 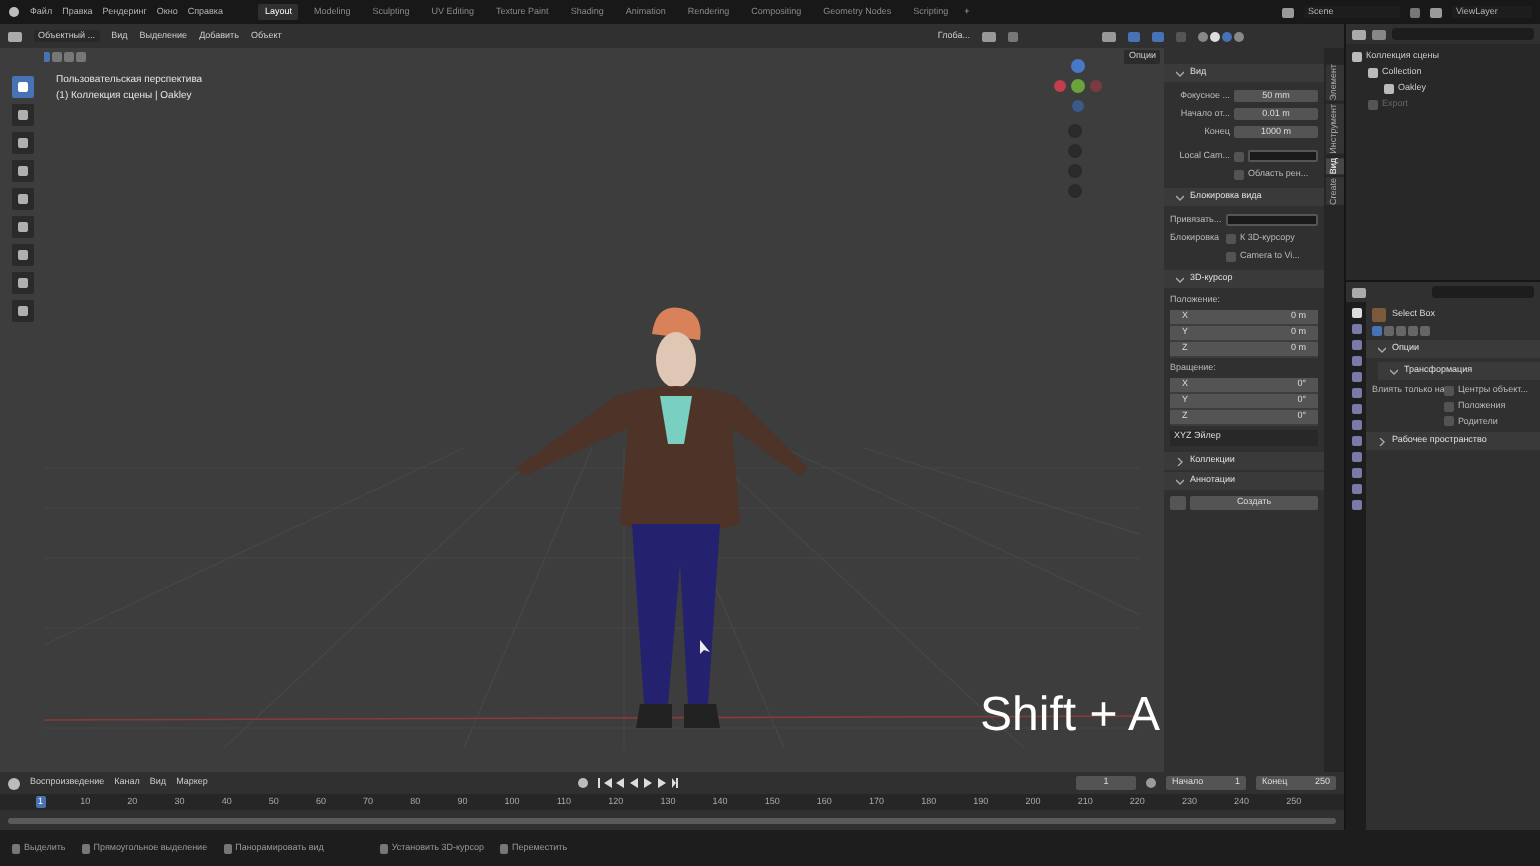 What do you see at coordinates (637, 783) in the screenshot?
I see `playback-controls-icon` at bounding box center [637, 783].